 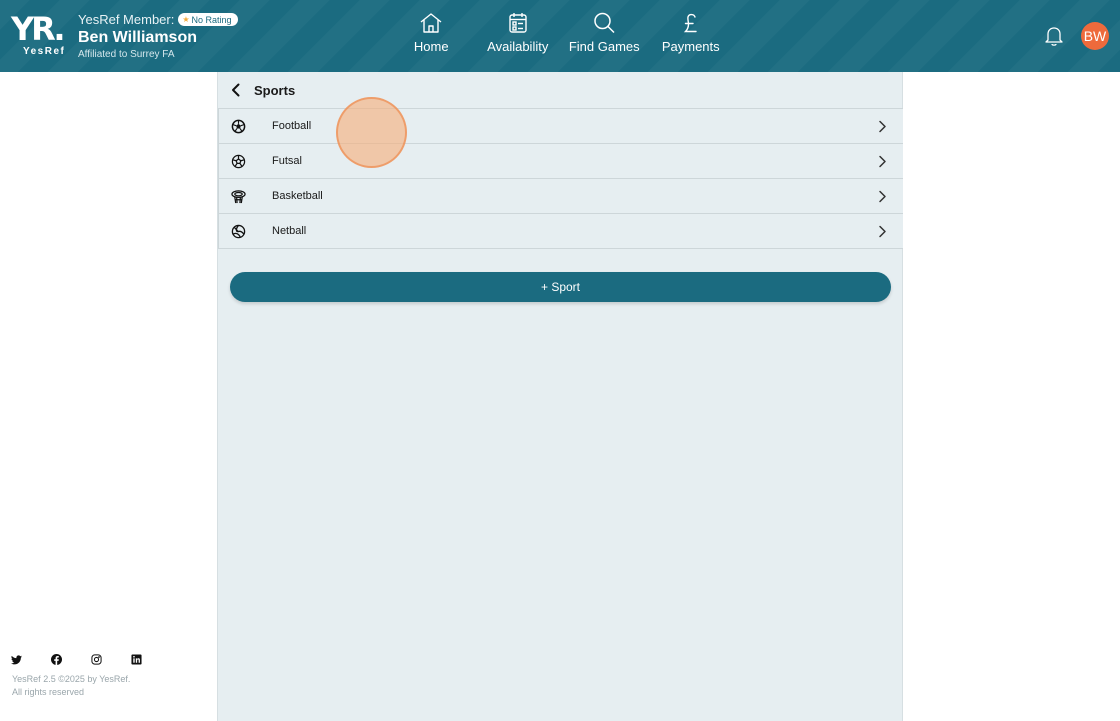 What do you see at coordinates (56, 659) in the screenshot?
I see `facebook-icon` at bounding box center [56, 659].